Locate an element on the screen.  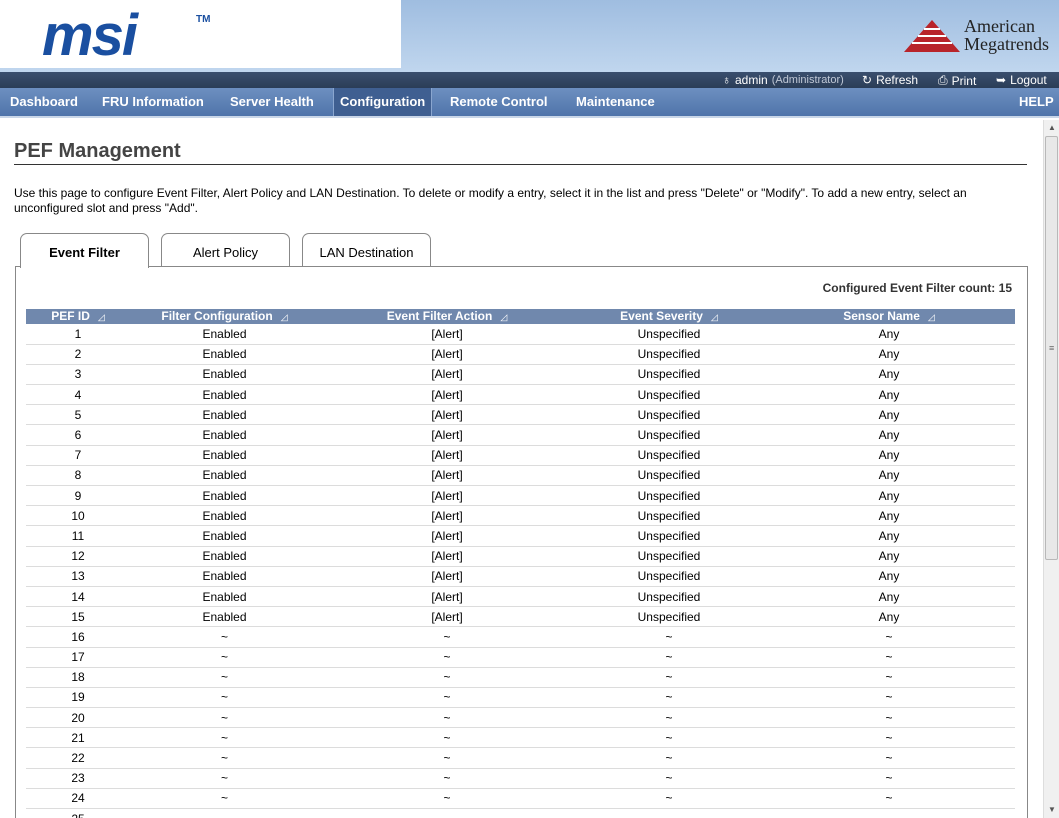
scrollbar-thumb: ≡ is located at coordinates (1051, 348).